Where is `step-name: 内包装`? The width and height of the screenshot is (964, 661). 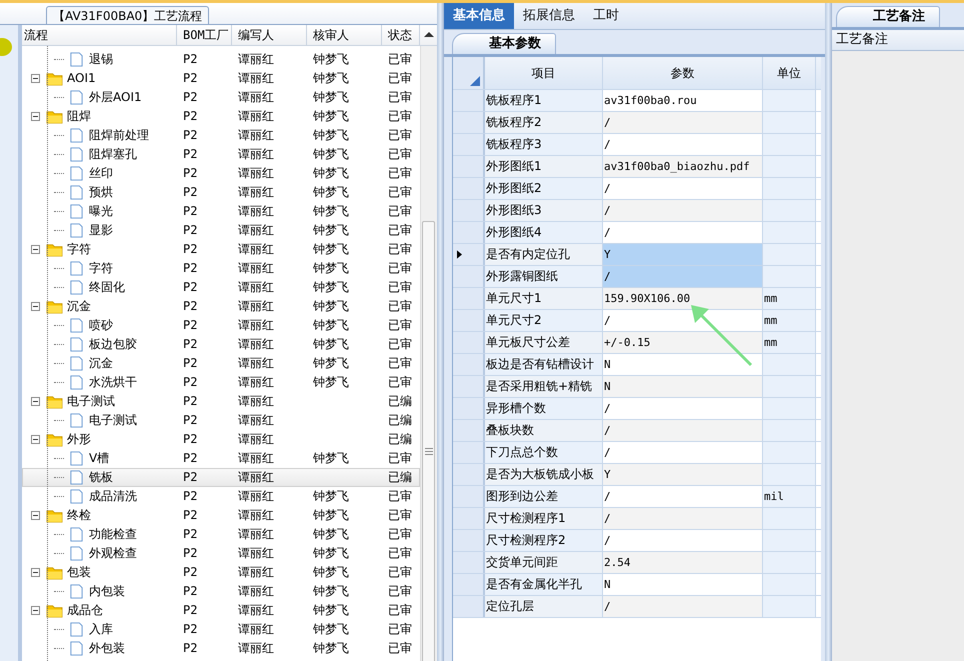
step-name: 内包装 is located at coordinates (107, 591).